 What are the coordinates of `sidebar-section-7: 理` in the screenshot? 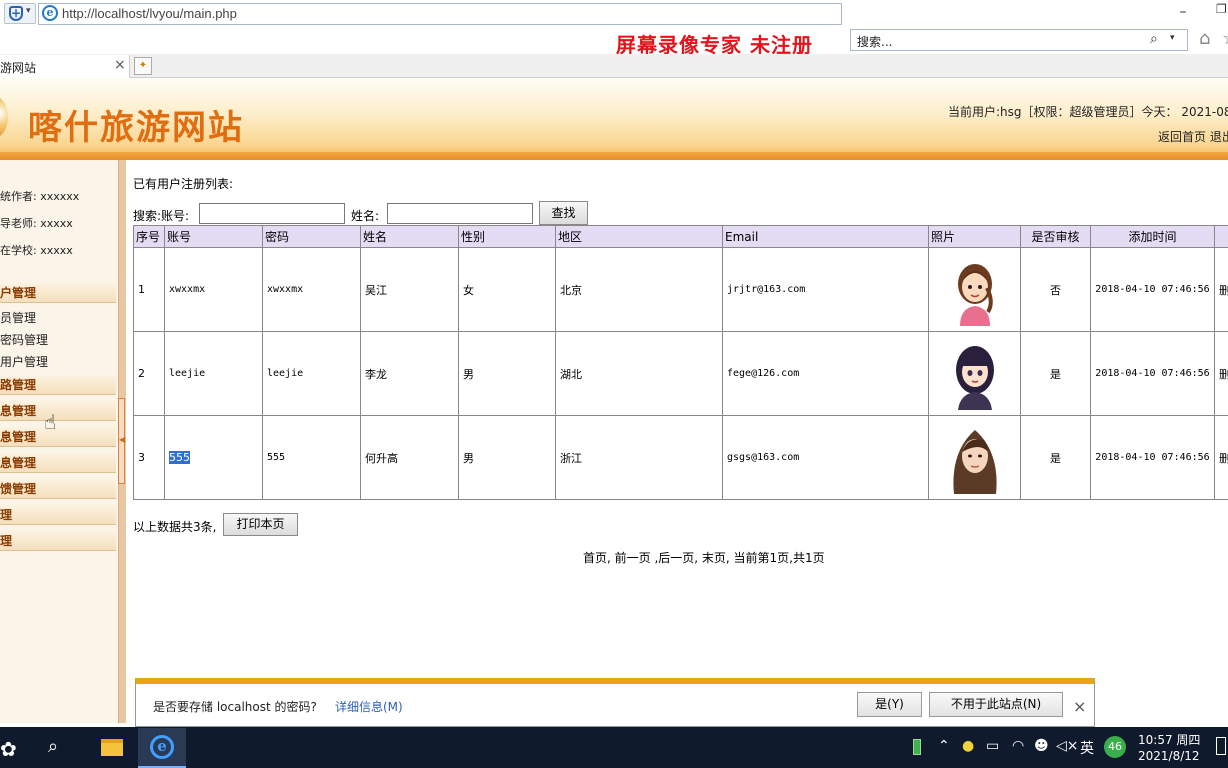 It's located at (58, 515).